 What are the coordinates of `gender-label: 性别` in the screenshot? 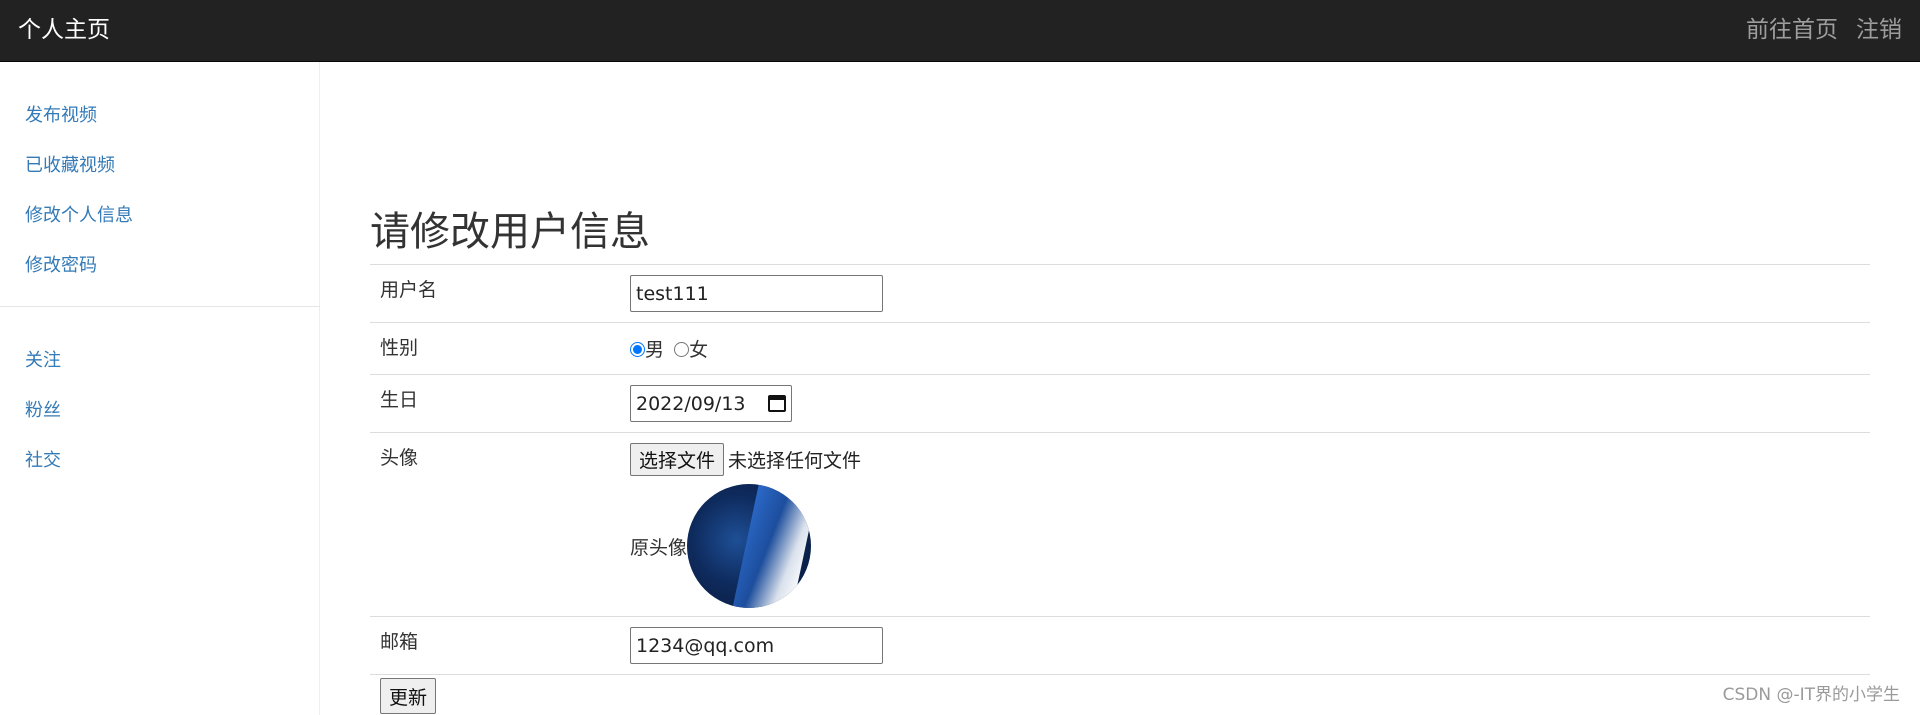 It's located at (399, 348).